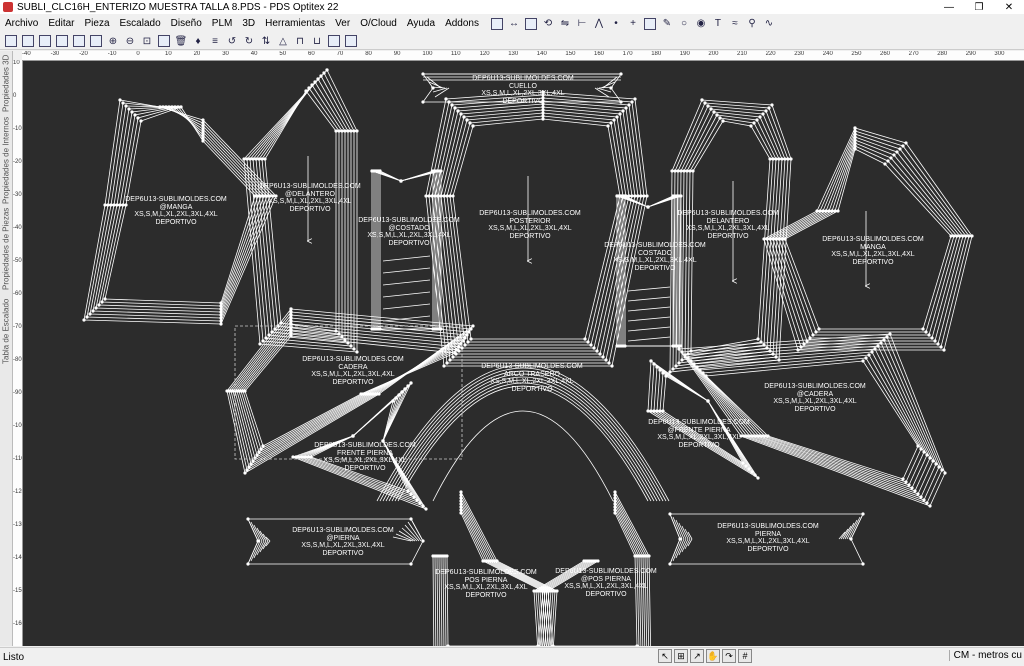 This screenshot has height=666, width=1024. What do you see at coordinates (113, 41) in the screenshot?
I see `zoom-in-icon: ⊕` at bounding box center [113, 41].